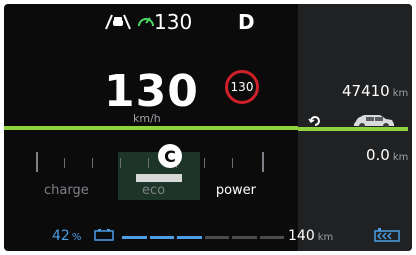 The image size is (416, 255). What do you see at coordinates (118, 22) in the screenshot?
I see `lane-assist-icon` at bounding box center [118, 22].